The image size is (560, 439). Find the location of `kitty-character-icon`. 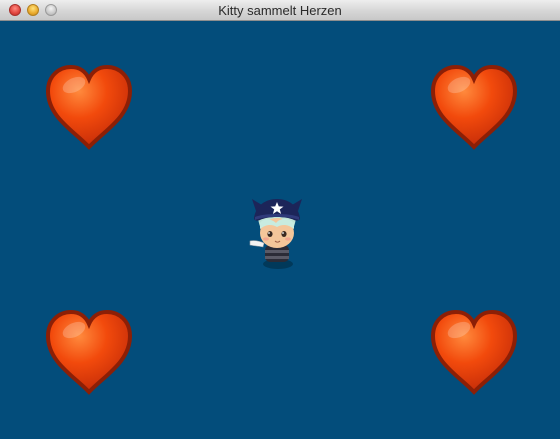

kitty-character-icon is located at coordinates (275, 234).